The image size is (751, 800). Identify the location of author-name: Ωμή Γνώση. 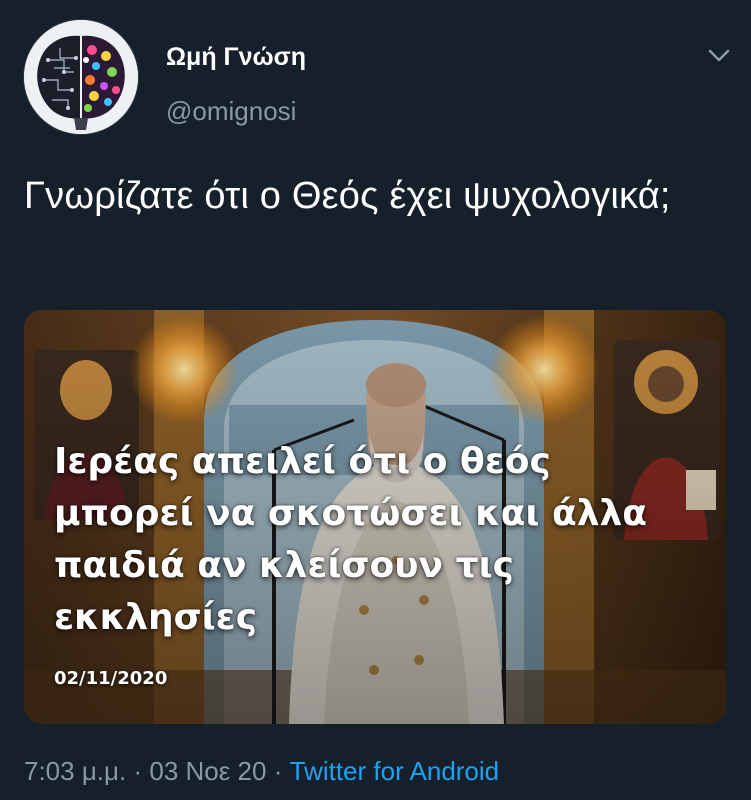
(236, 57).